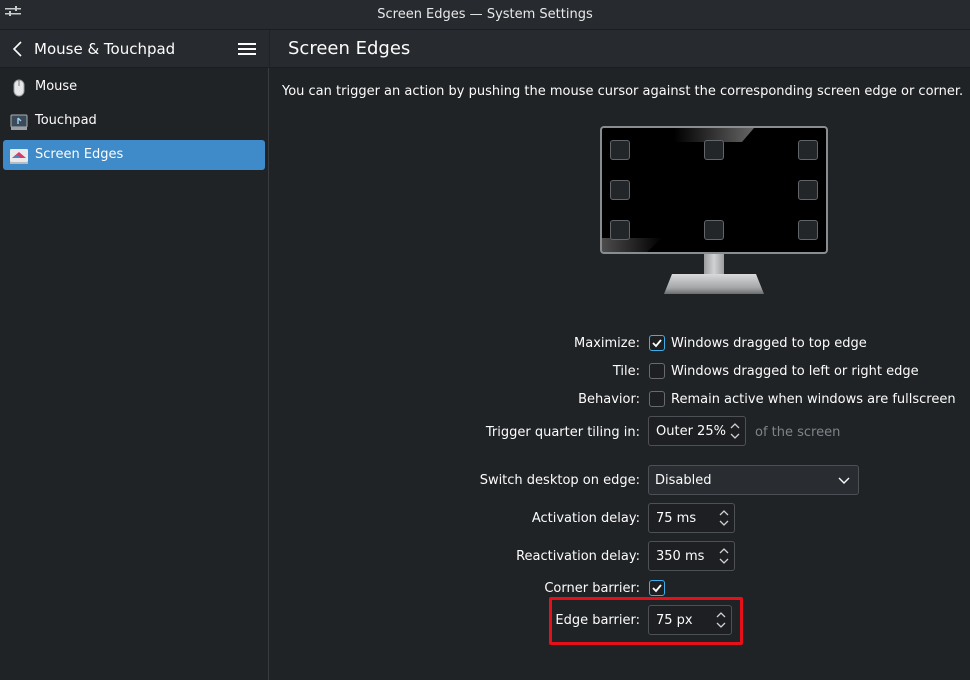 This screenshot has height=680, width=970. Describe the element at coordinates (798, 432) in the screenshot. I see `quarter-tiling-suffix: of the screen` at that location.